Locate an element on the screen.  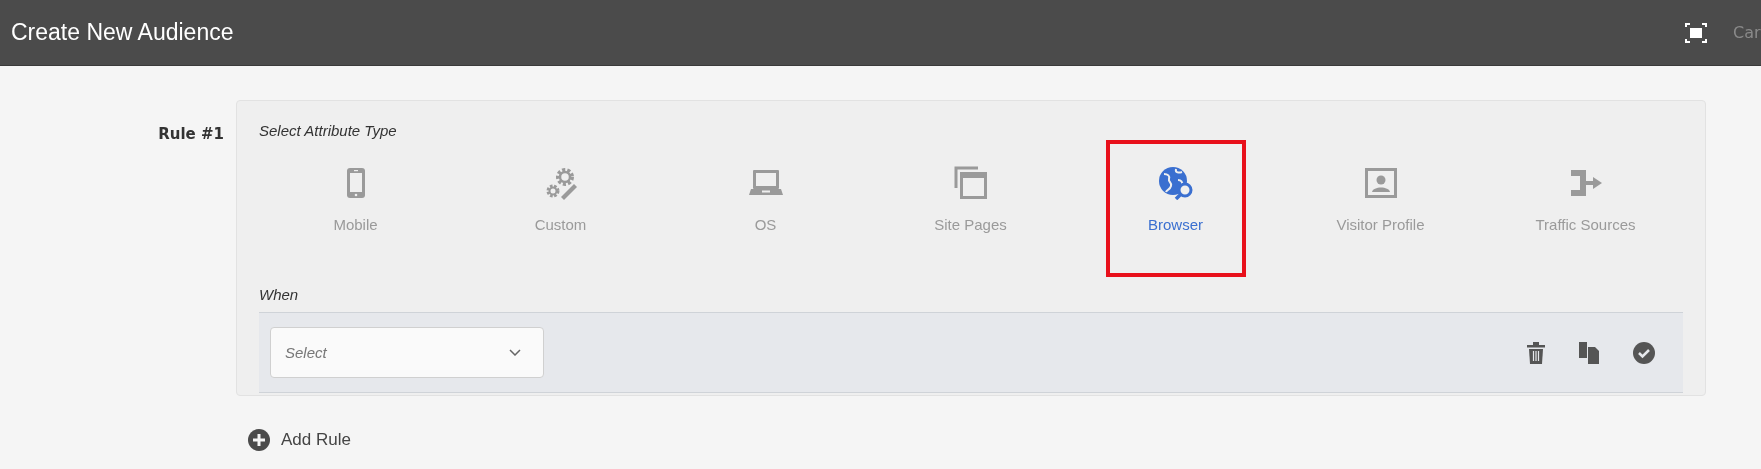
section-title: Select Attribute Type is located at coordinates (328, 130).